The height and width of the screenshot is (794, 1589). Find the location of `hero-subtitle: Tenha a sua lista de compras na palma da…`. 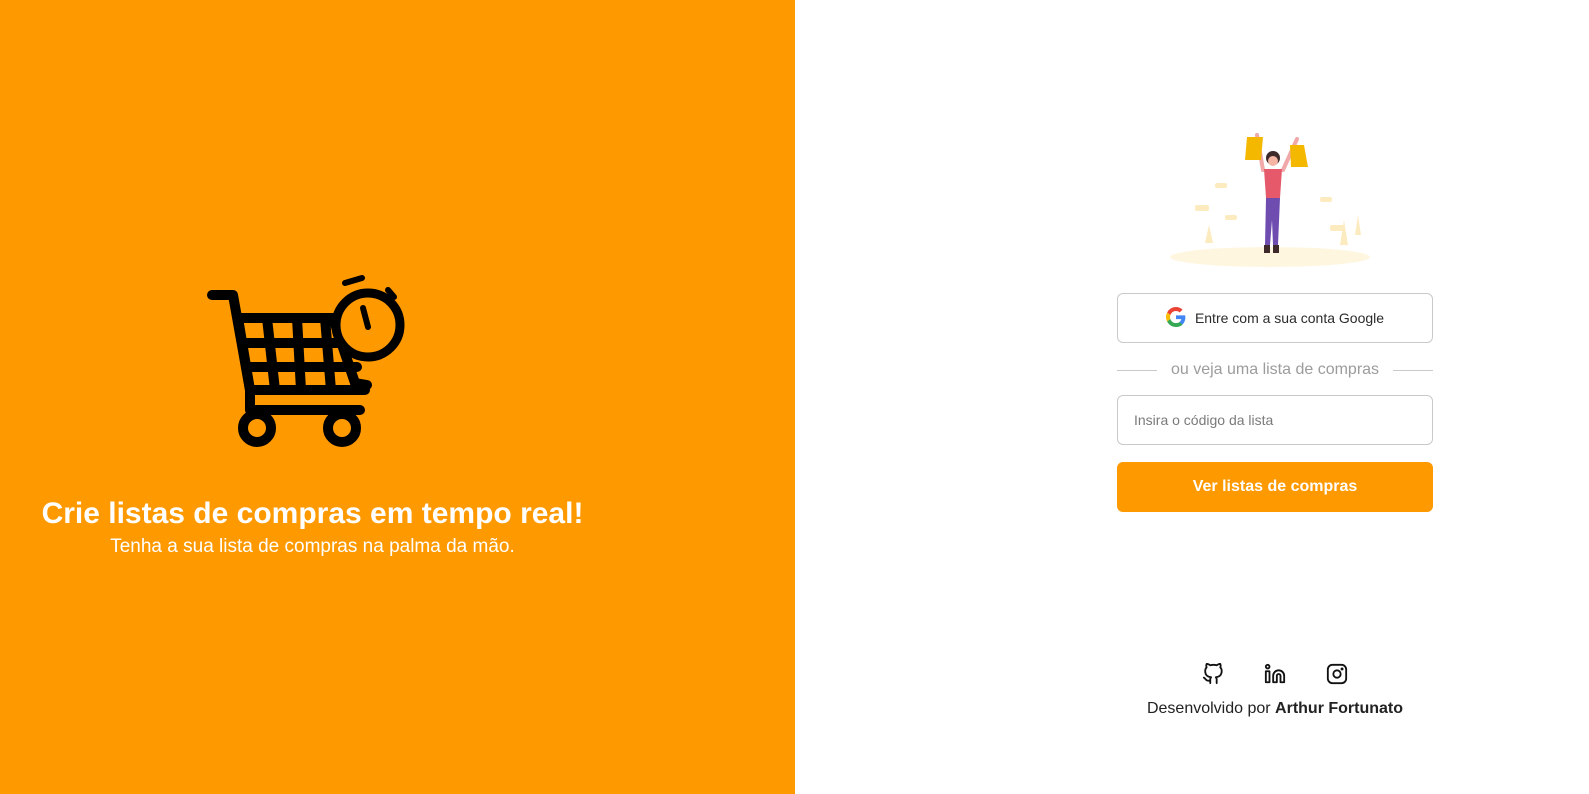

hero-subtitle: Tenha a sua lista de compras na palma da… is located at coordinates (312, 546).